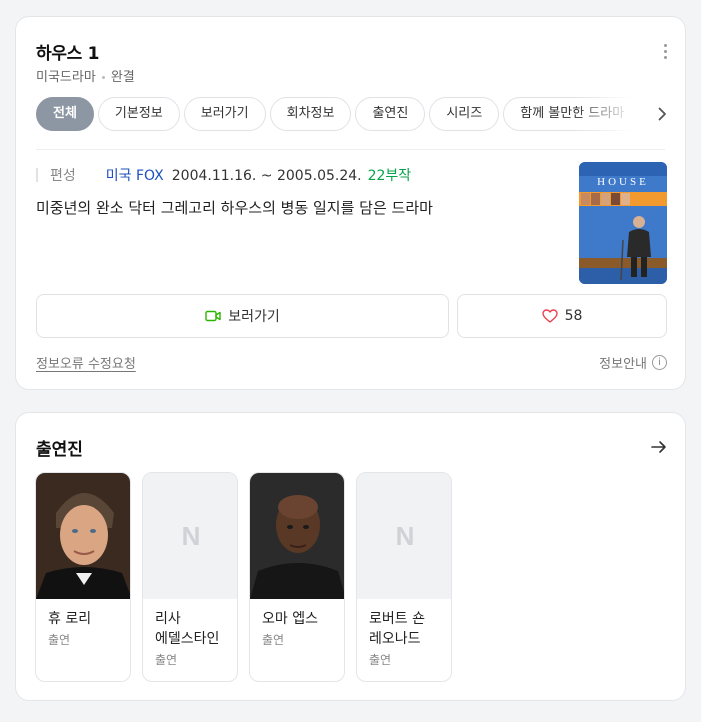 The width and height of the screenshot is (701, 722). Describe the element at coordinates (562, 316) in the screenshot. I see `like-button: 58` at that location.